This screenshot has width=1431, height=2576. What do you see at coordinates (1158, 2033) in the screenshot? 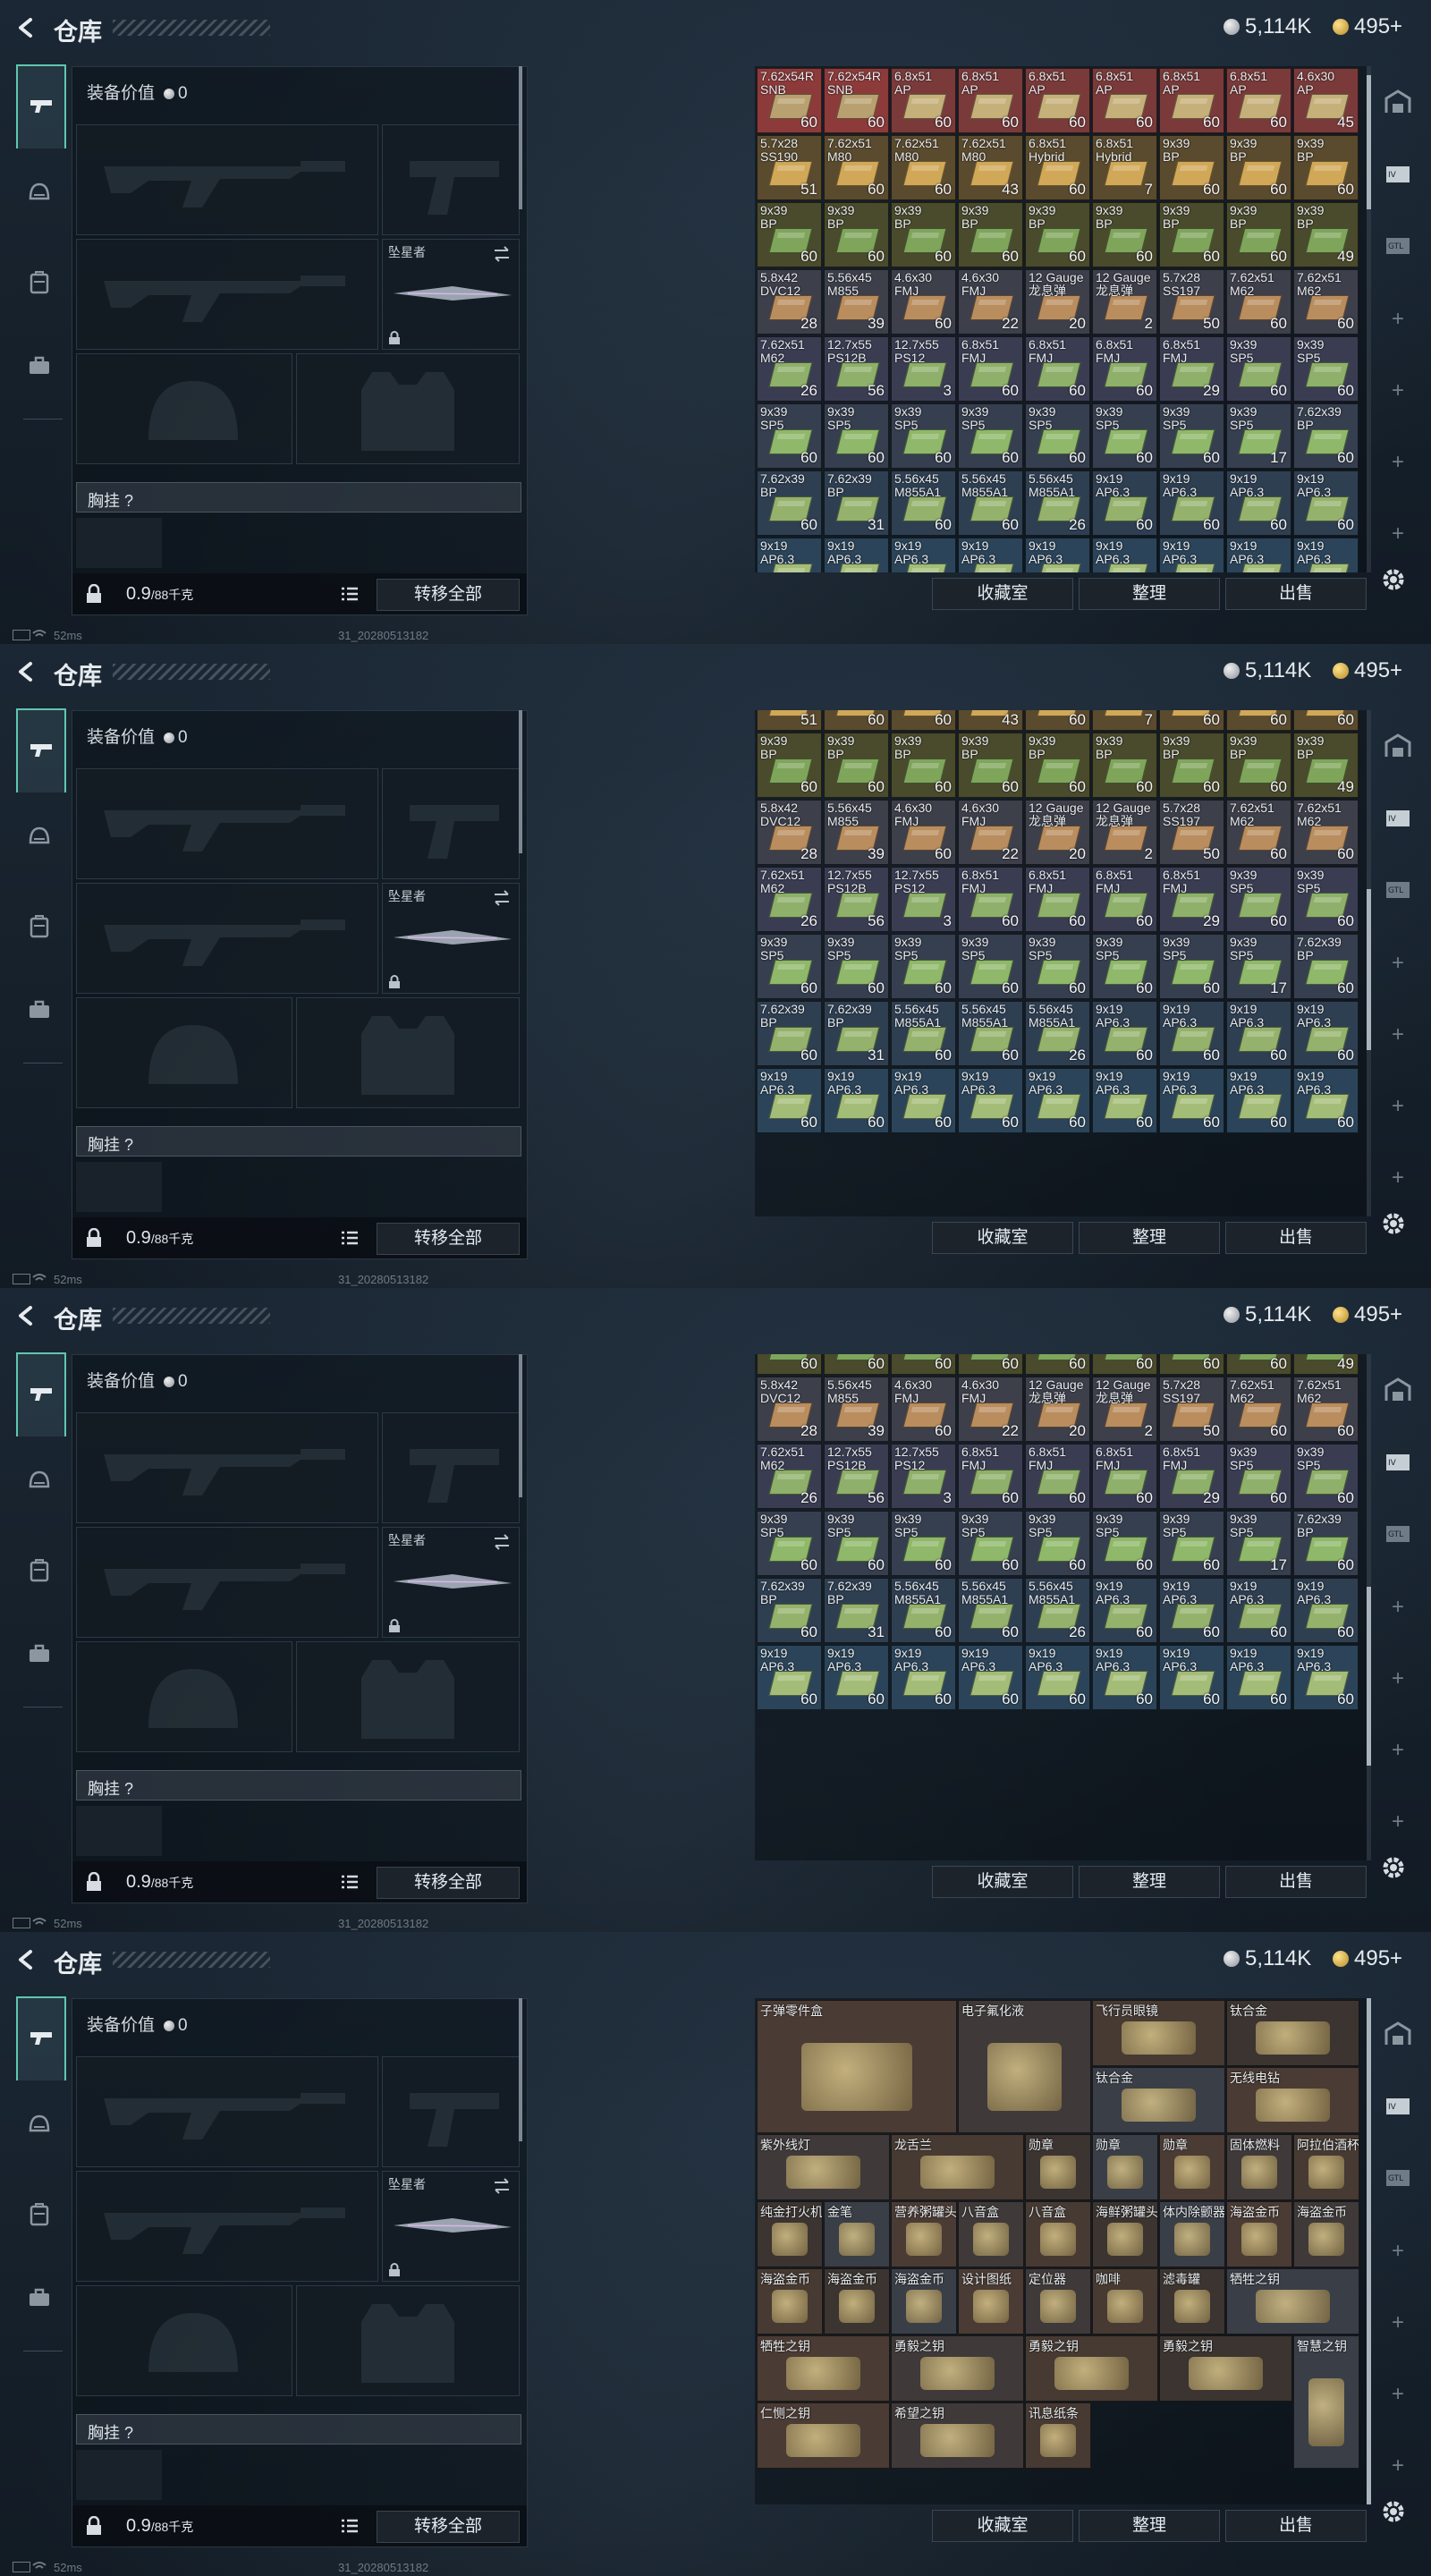
I see `collectible-item: 飞行员眼镜` at bounding box center [1158, 2033].